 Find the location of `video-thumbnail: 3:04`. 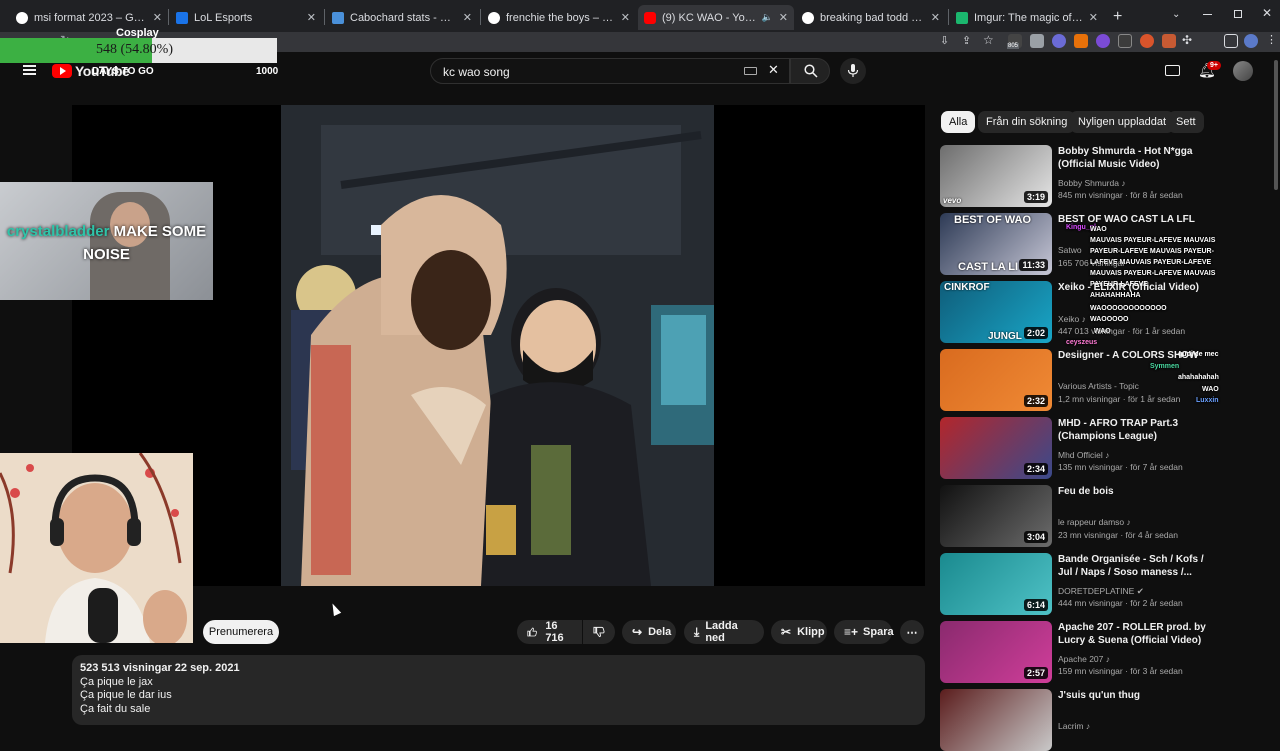

video-thumbnail: 3:04 is located at coordinates (996, 516).